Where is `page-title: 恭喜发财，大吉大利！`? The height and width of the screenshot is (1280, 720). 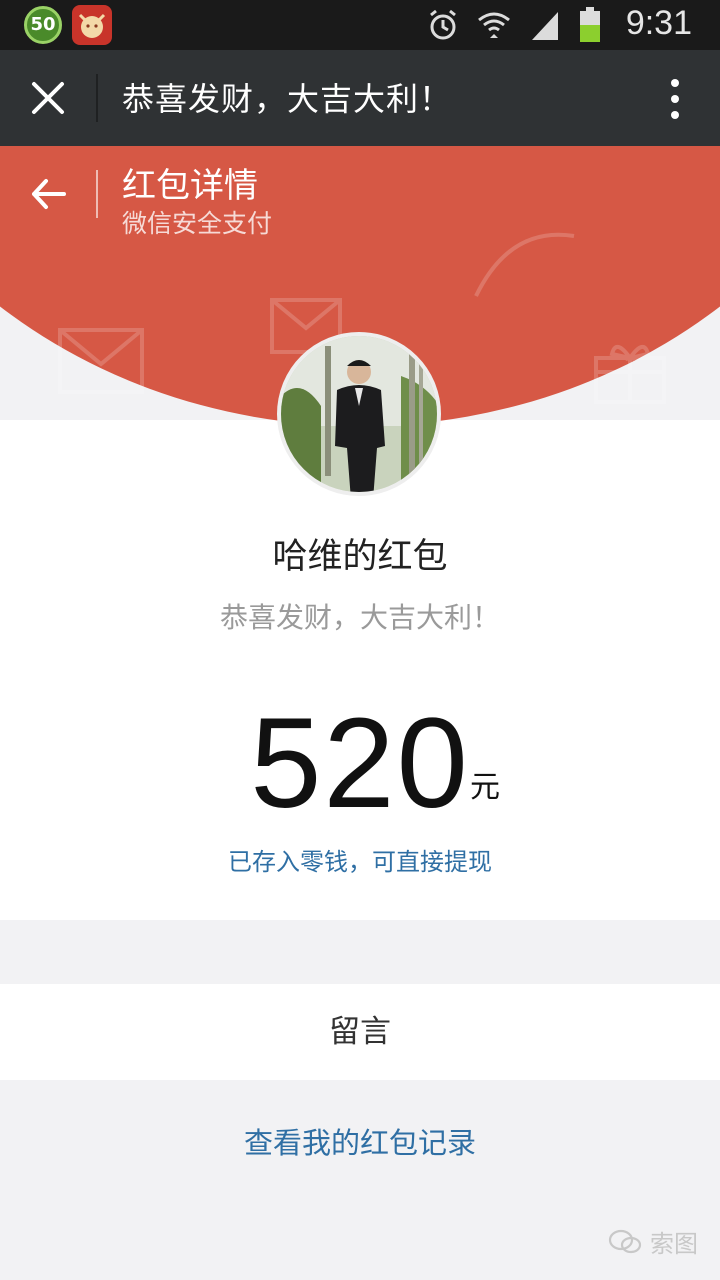
page-title: 恭喜发财，大吉大利！ is located at coordinates (287, 99).